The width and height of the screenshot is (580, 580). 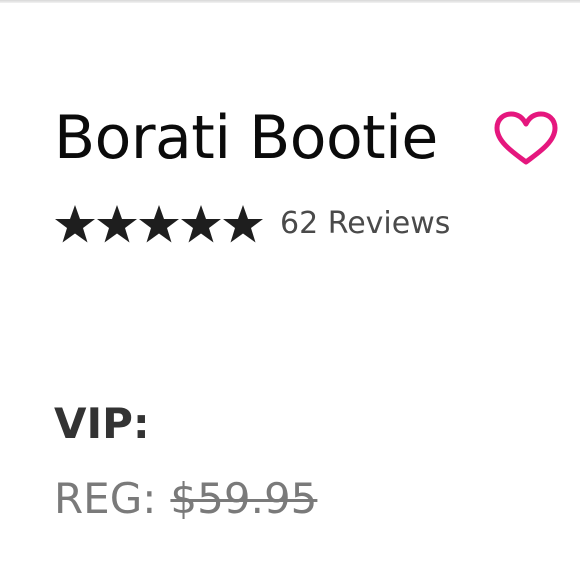 I want to click on wishlist-button, so click(x=526, y=139).